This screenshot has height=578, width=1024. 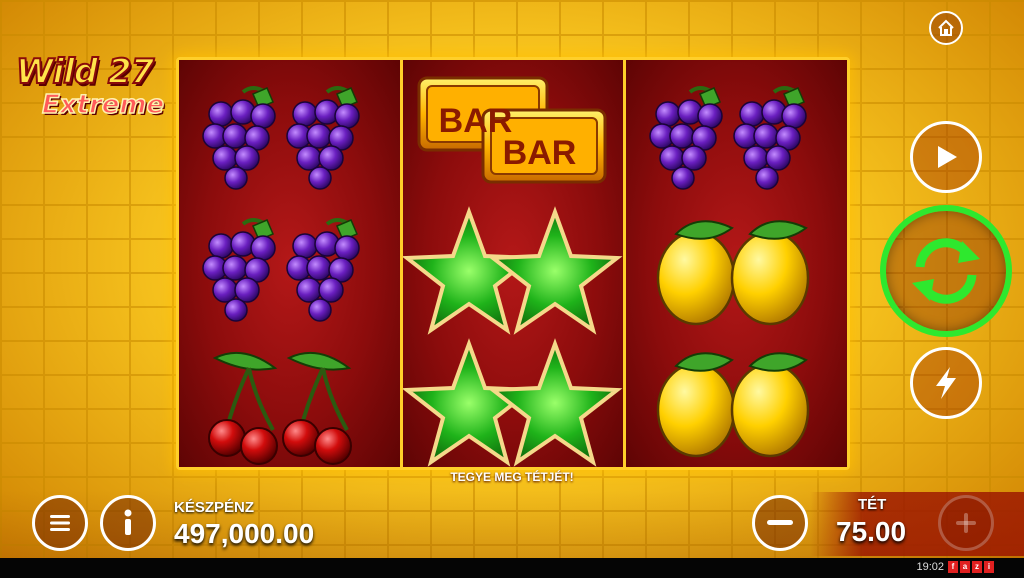 I want to click on game-logo: Wild 27 Extreme, so click(x=90, y=91).